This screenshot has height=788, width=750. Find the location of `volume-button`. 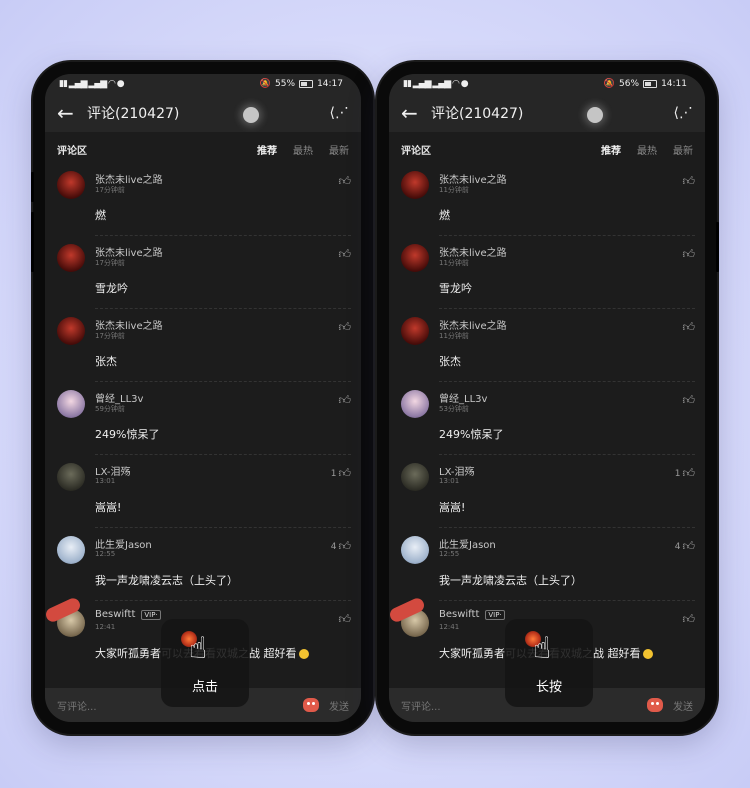

volume-button is located at coordinates (32, 187).